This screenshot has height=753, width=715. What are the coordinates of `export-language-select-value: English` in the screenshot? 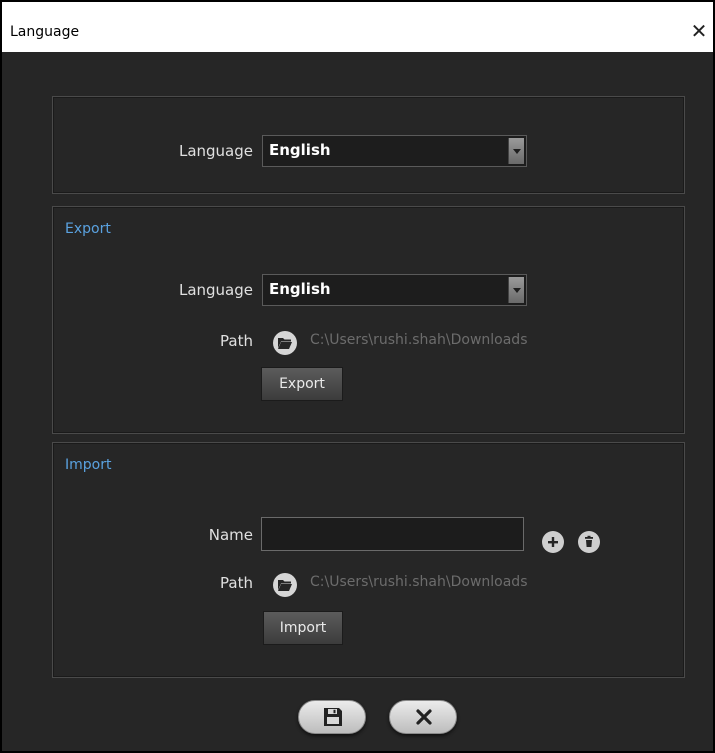 It's located at (300, 289).